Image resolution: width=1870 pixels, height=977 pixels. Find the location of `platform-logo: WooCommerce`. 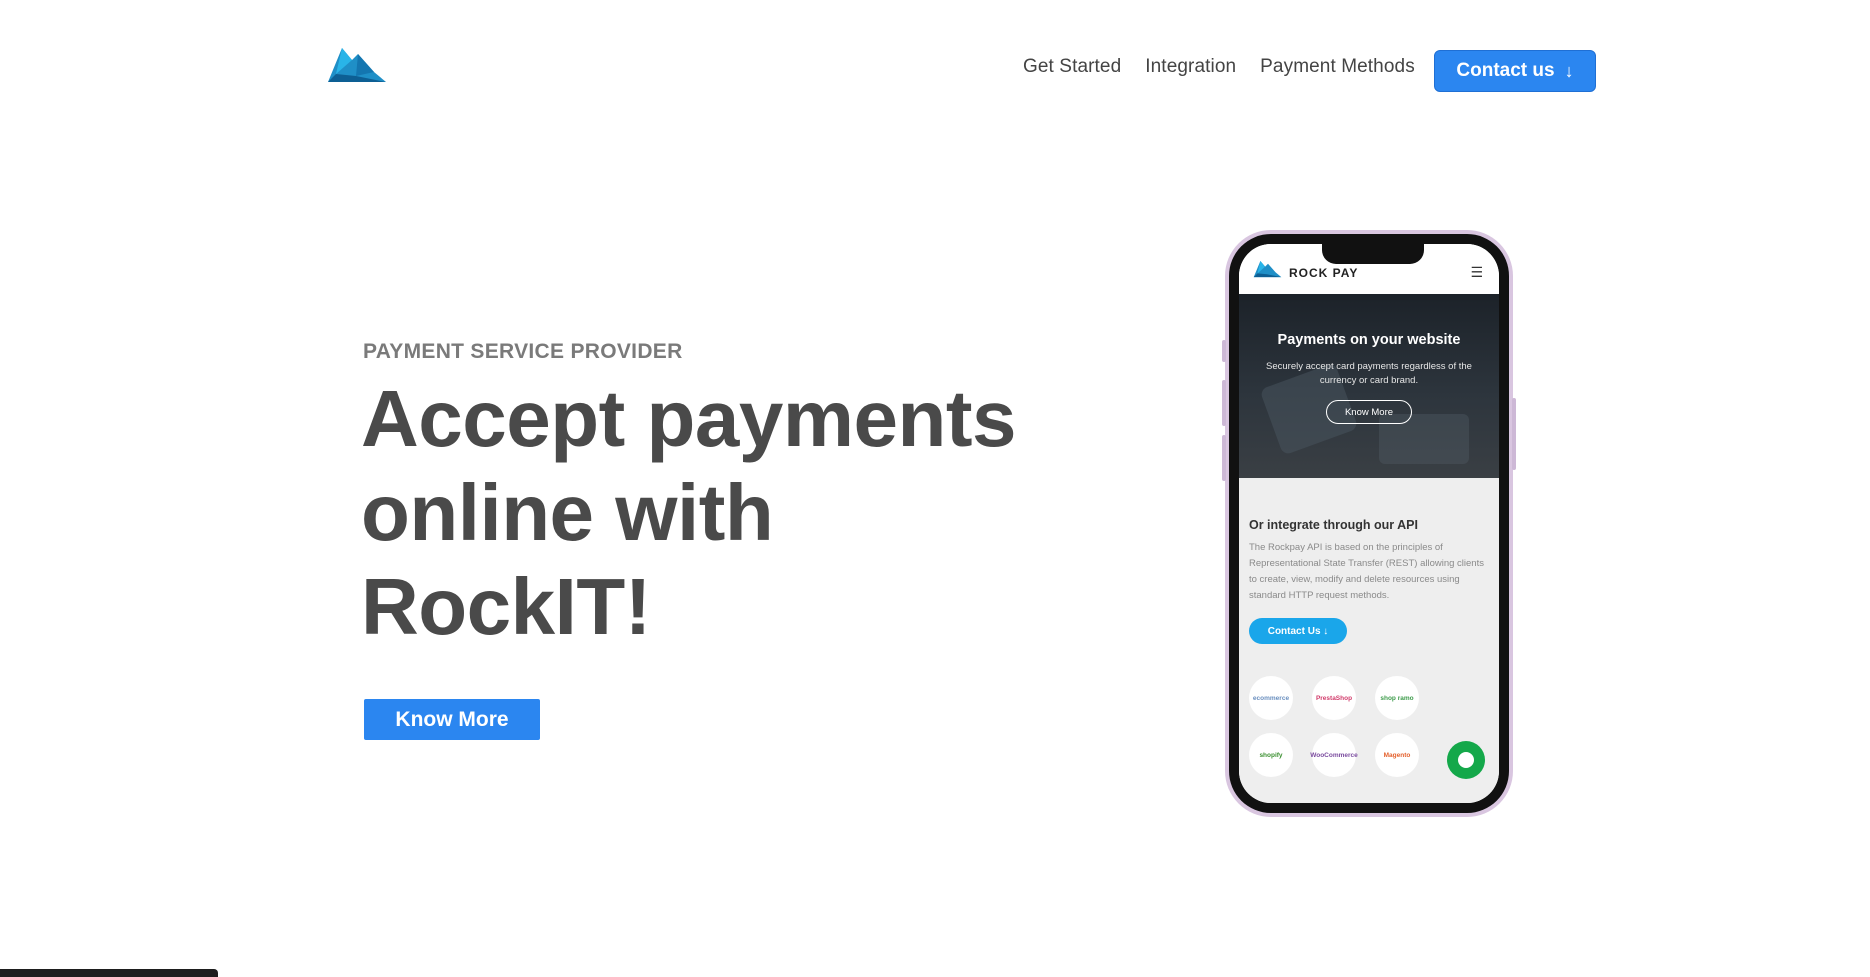

platform-logo: WooCommerce is located at coordinates (1334, 755).